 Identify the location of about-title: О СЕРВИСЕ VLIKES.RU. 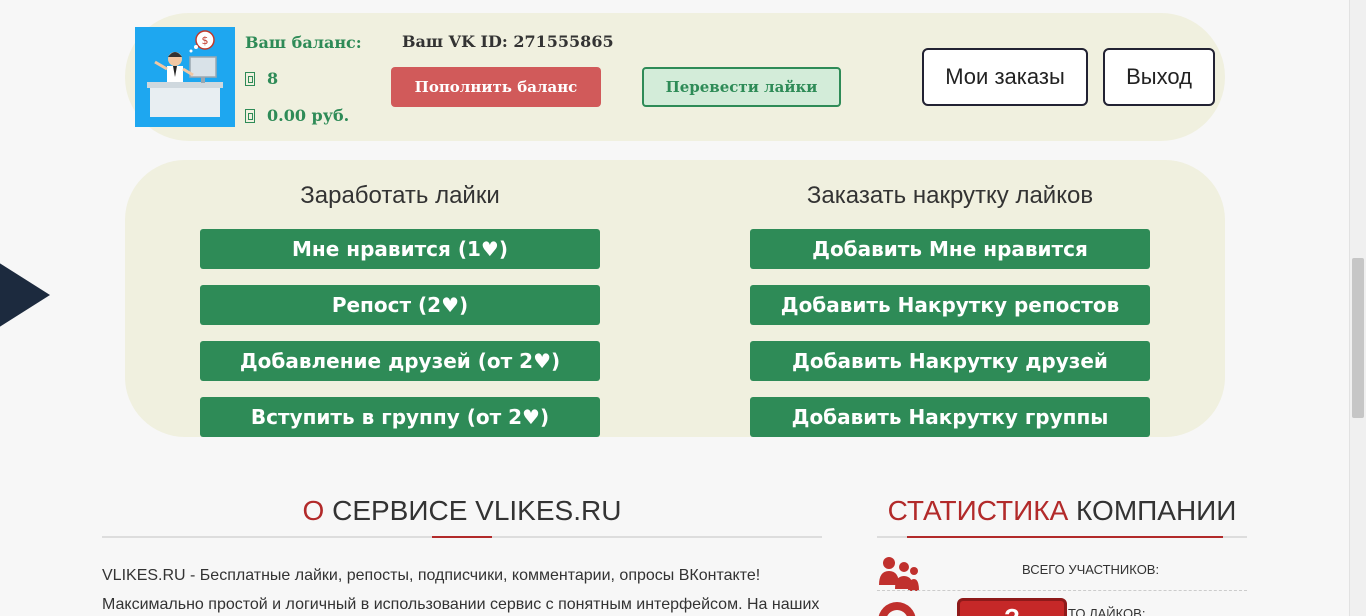
(462, 511).